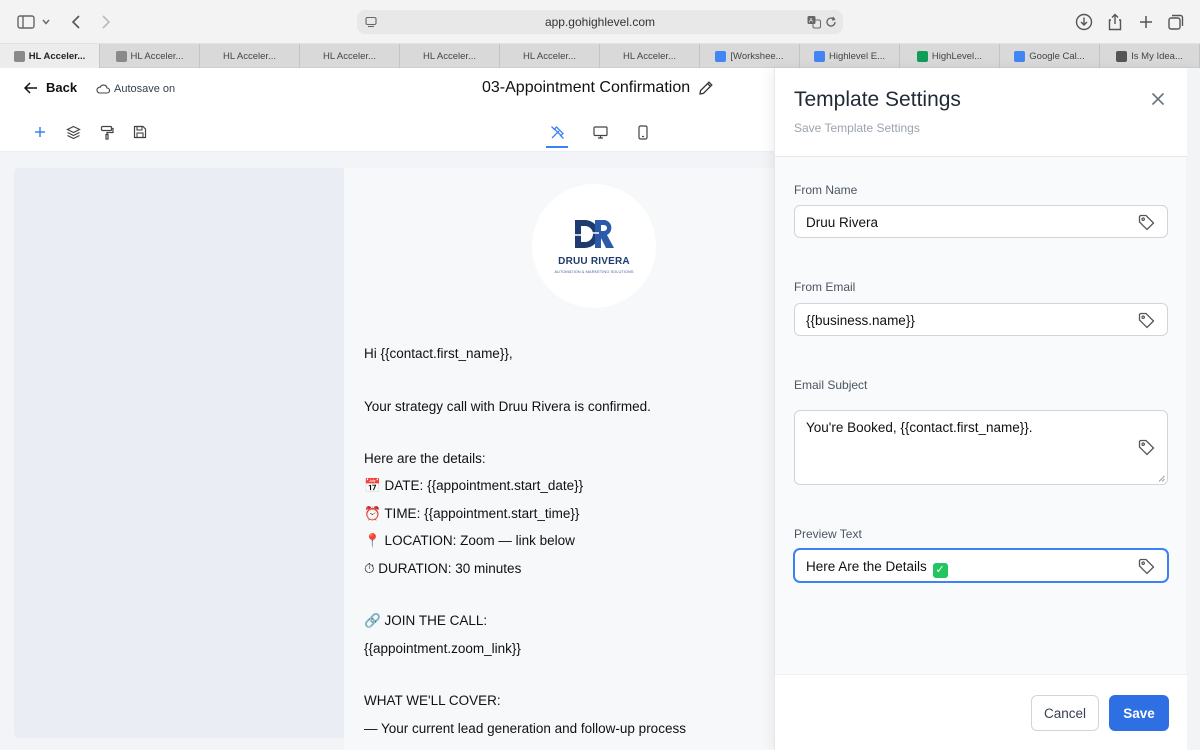  I want to click on template-title-text: 03-Appointment Confirmation, so click(586, 87).